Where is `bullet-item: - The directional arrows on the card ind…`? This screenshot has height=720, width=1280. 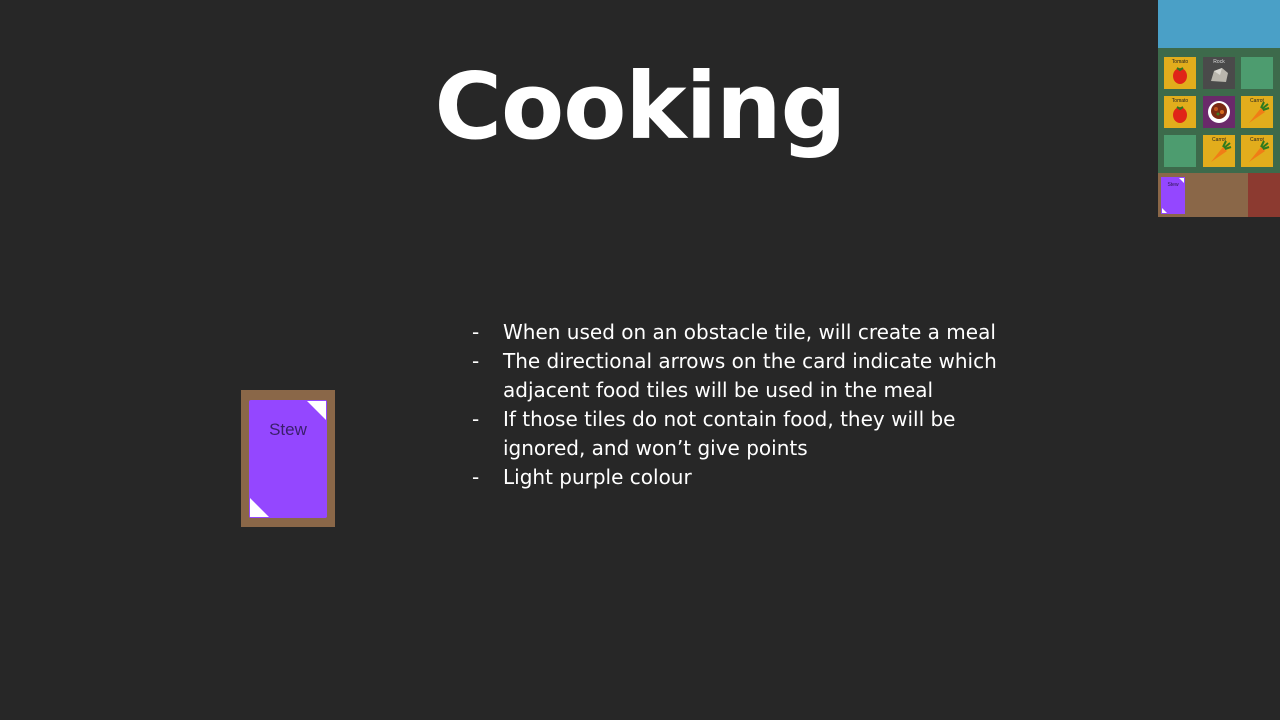
bullet-item: - The directional arrows on the card ind… is located at coordinates (742, 376).